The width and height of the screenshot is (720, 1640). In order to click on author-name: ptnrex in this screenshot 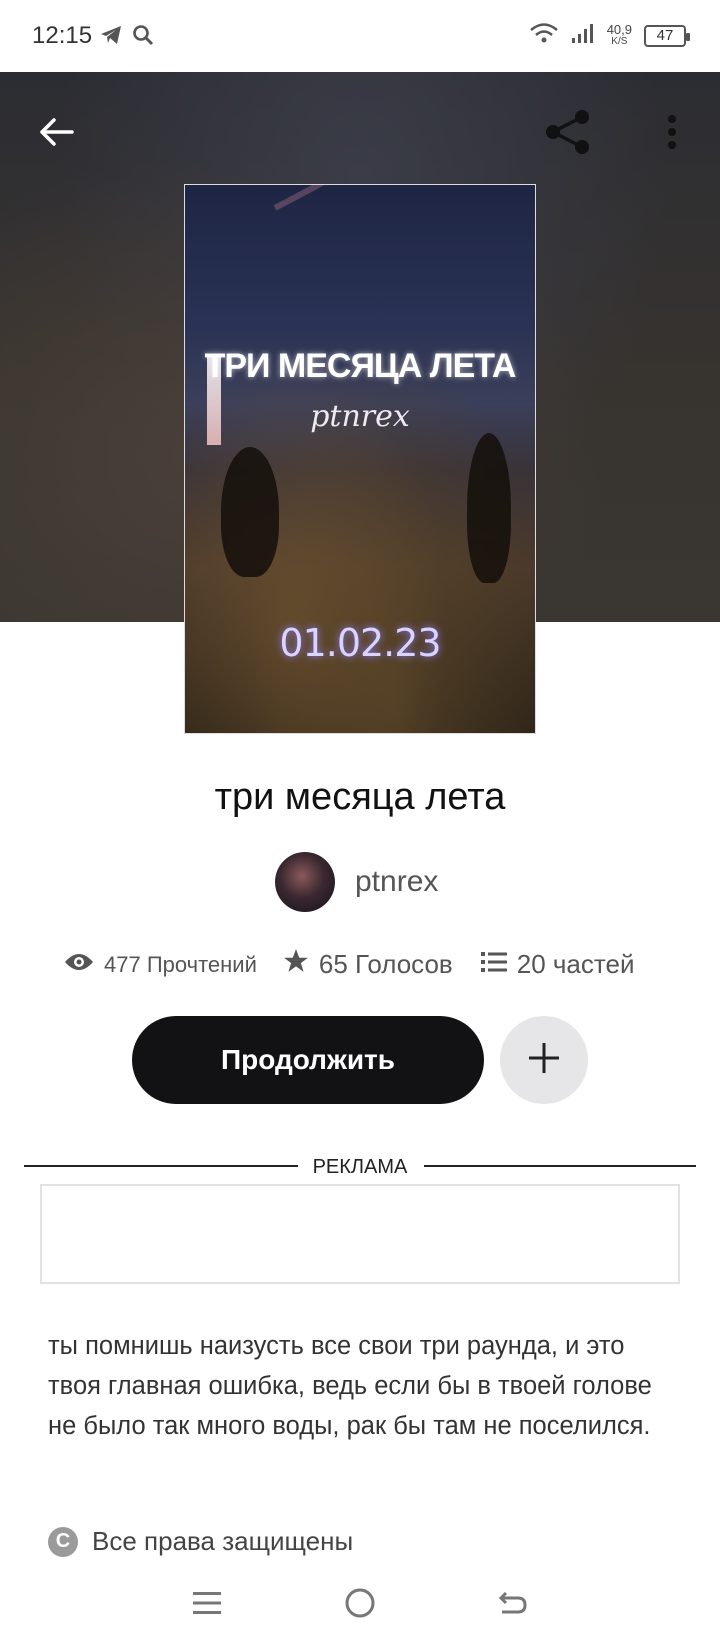, I will do `click(396, 882)`.